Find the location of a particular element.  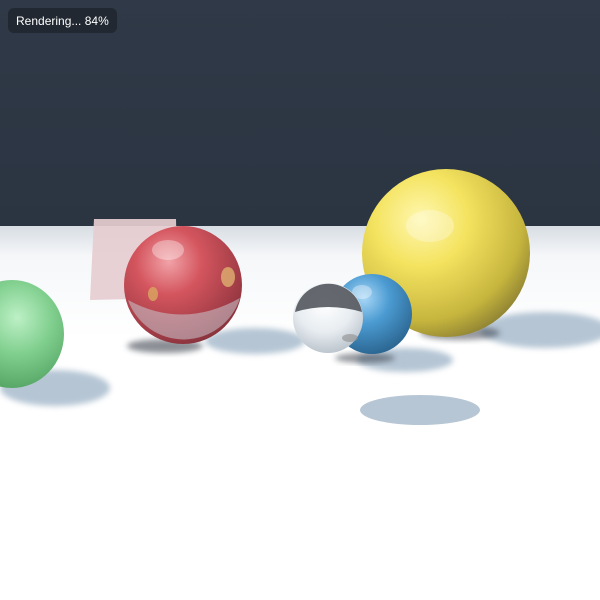

yellow-highlight is located at coordinates (430, 226).